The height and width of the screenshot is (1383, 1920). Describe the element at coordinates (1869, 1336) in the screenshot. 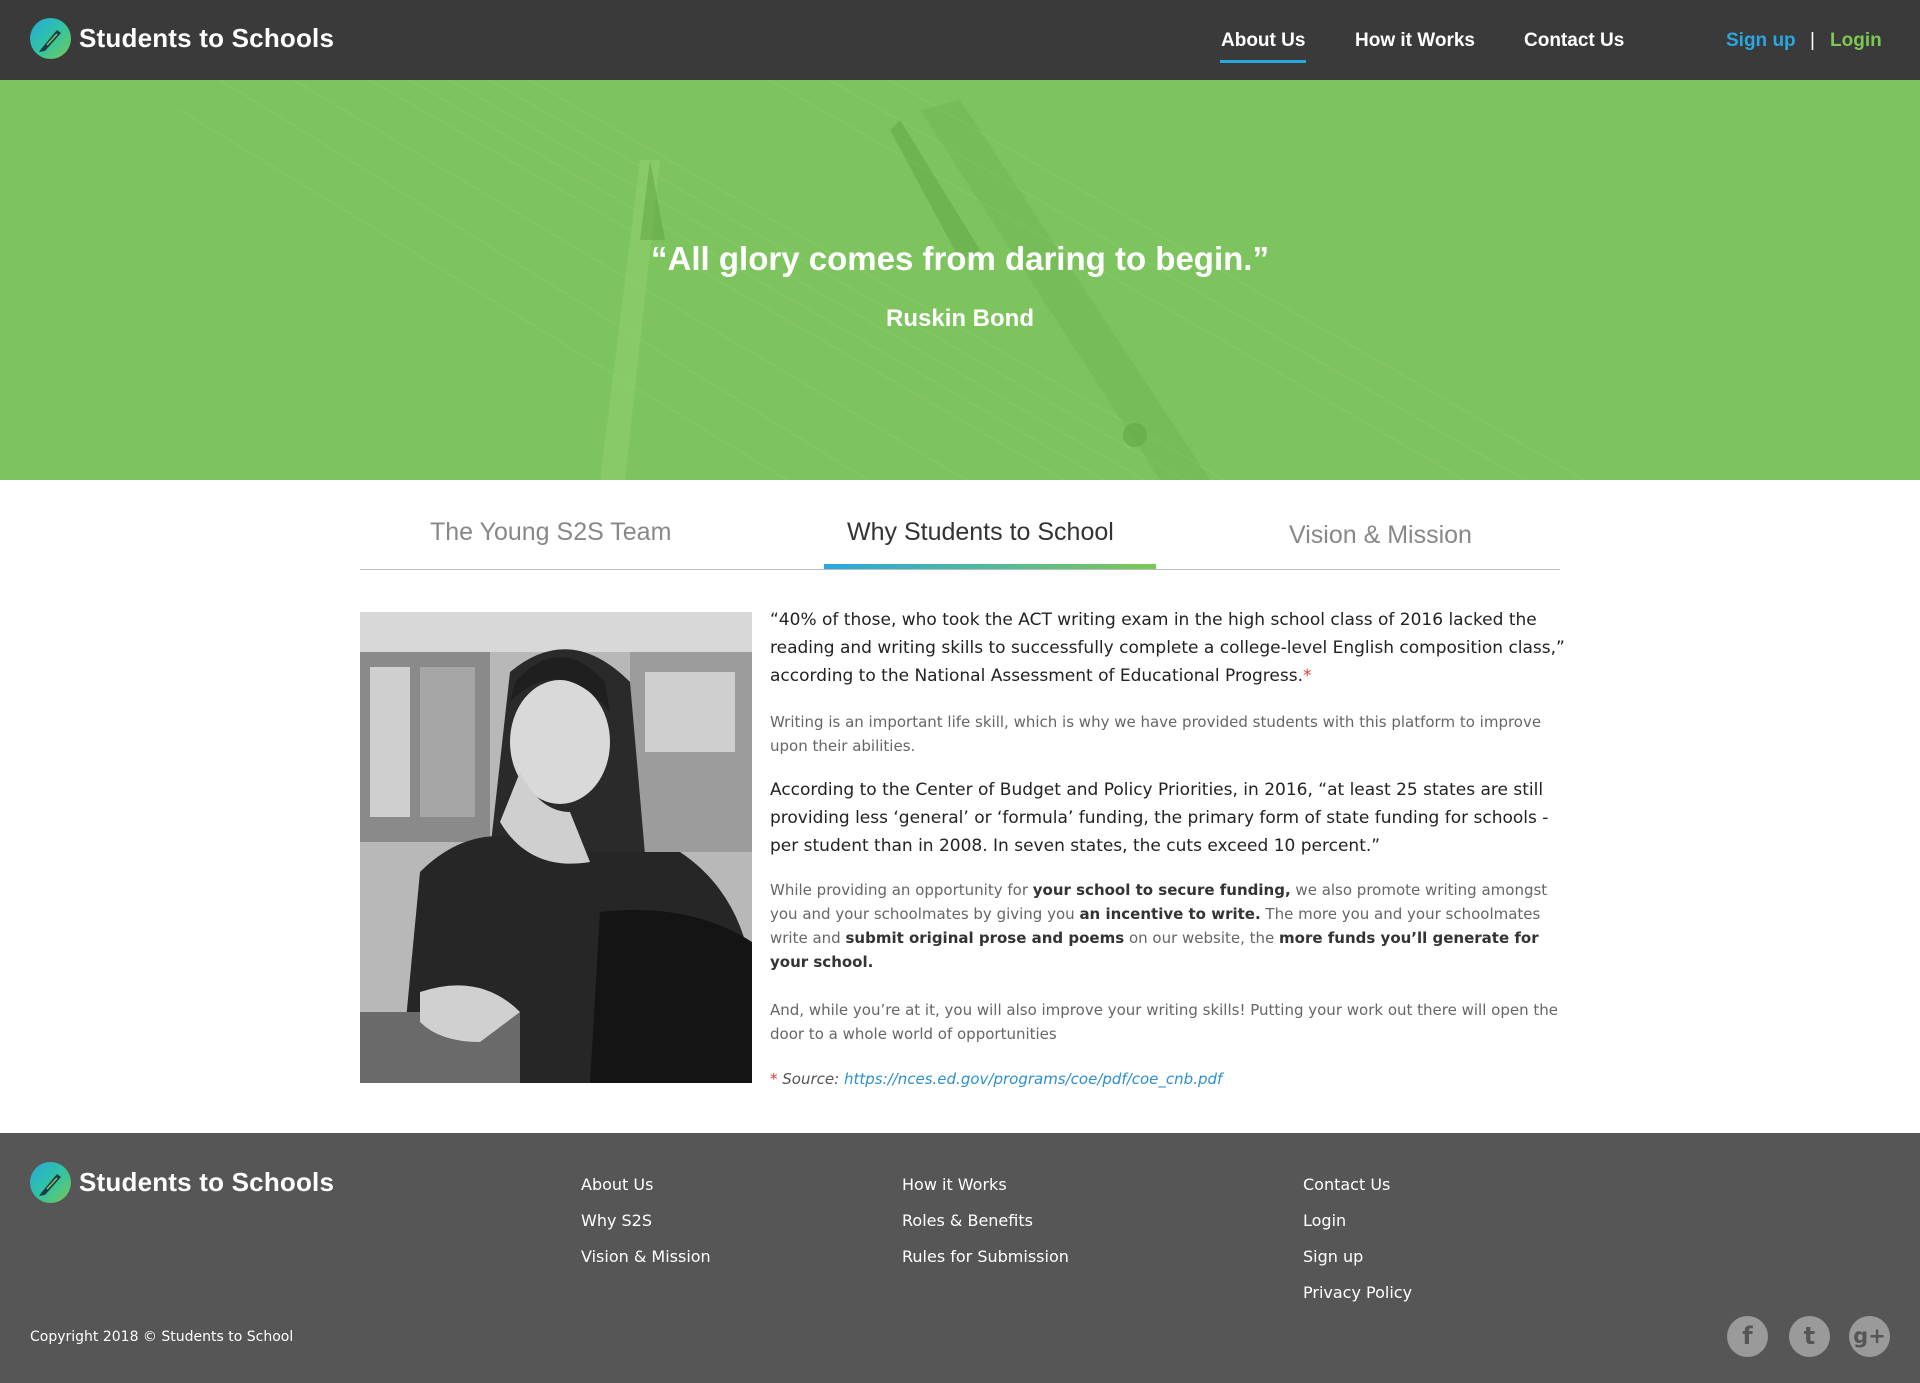

I see `google-plus-icon: g+` at that location.